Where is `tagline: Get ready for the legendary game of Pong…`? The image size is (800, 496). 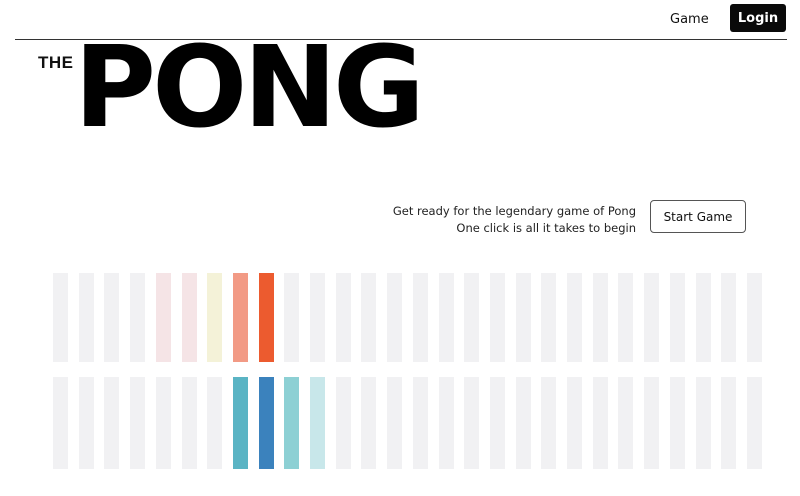 tagline: Get ready for the legendary game of Pong… is located at coordinates (514, 220).